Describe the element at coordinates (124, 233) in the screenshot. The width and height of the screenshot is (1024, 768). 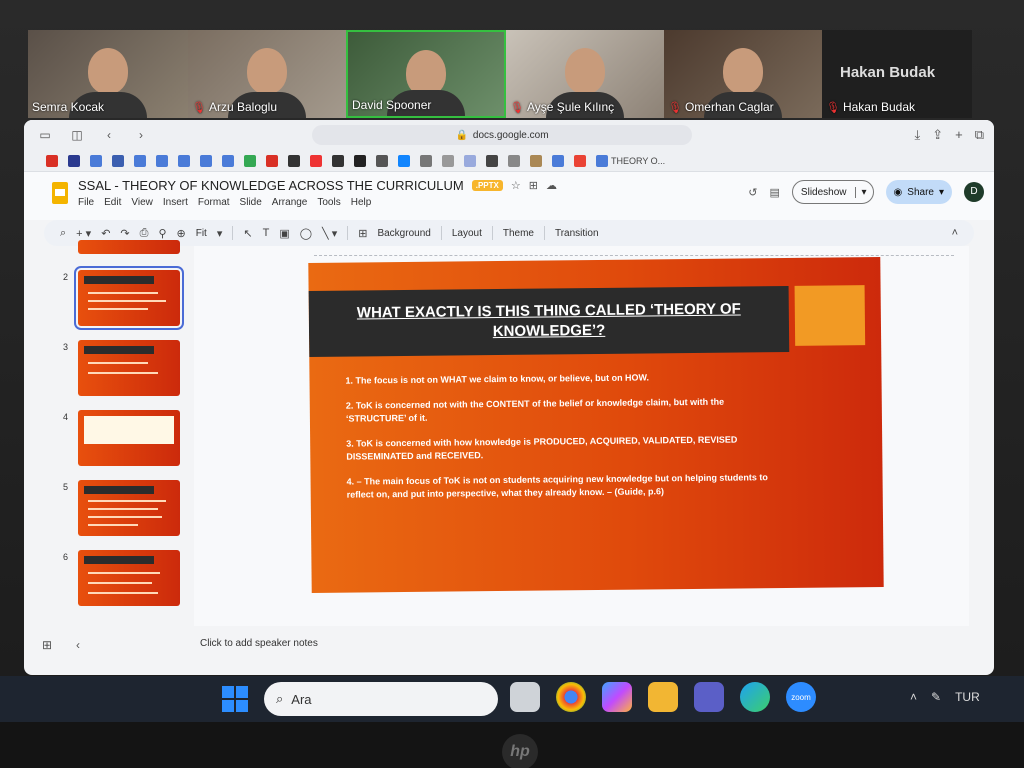
I see `redo-icon: ↷` at that location.